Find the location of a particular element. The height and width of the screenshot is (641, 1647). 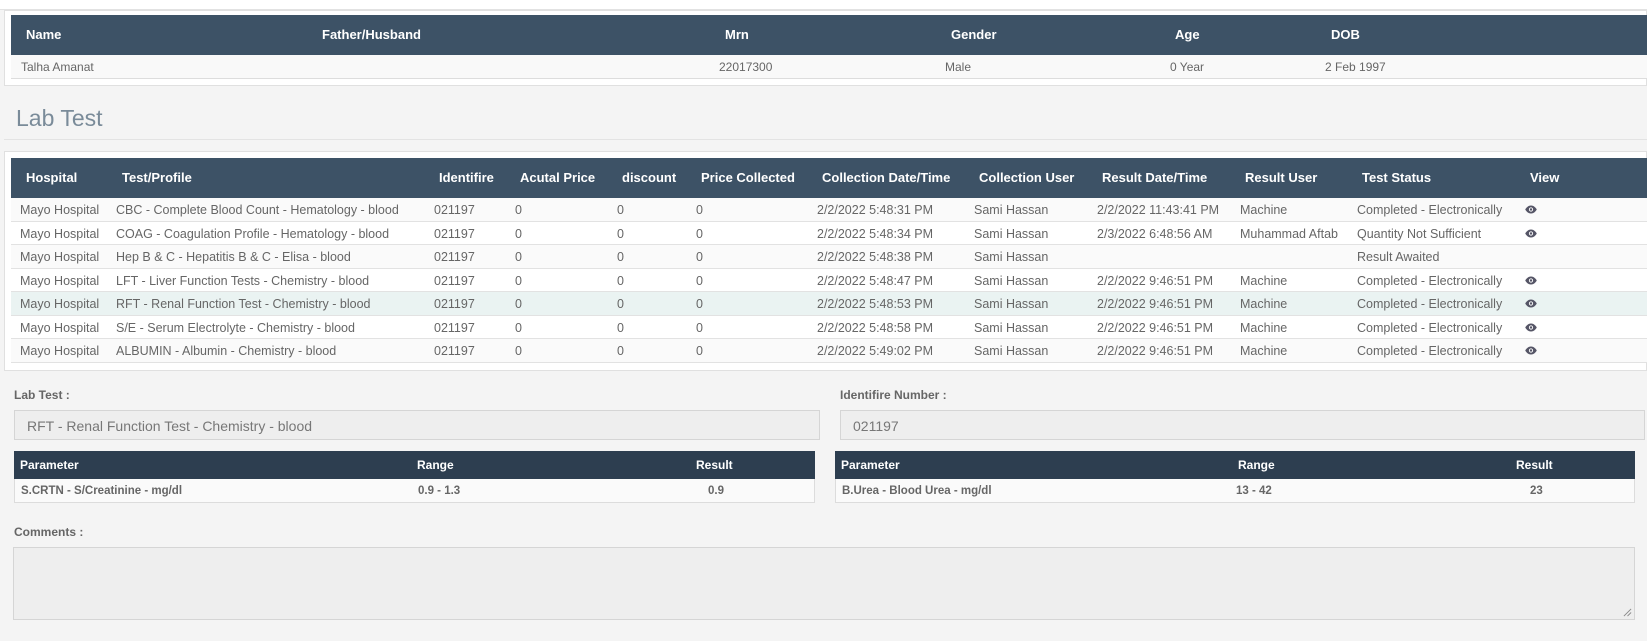

cell-result-datetime: 2/2/2022 11:43:41 PM is located at coordinates (1158, 210).